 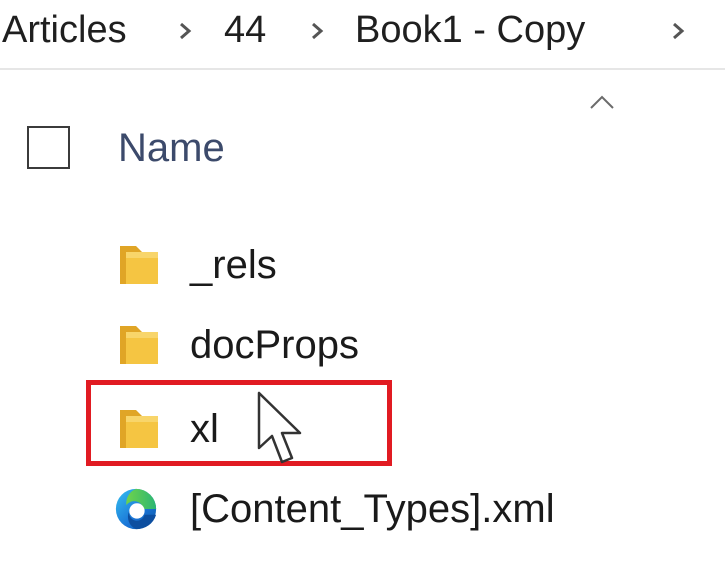 I want to click on list-item: [Content_Types].xml, so click(x=372, y=510).